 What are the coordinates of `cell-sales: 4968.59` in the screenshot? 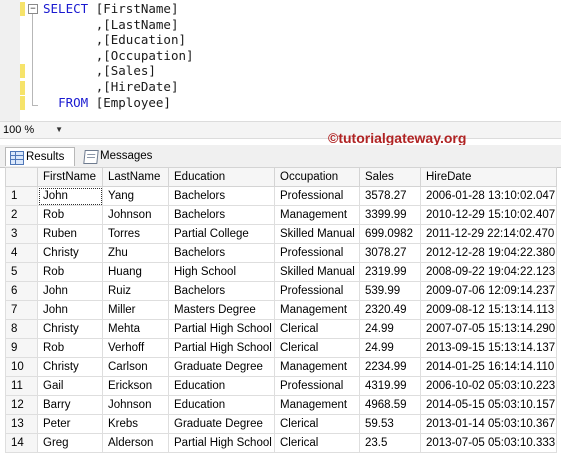 It's located at (390, 405).